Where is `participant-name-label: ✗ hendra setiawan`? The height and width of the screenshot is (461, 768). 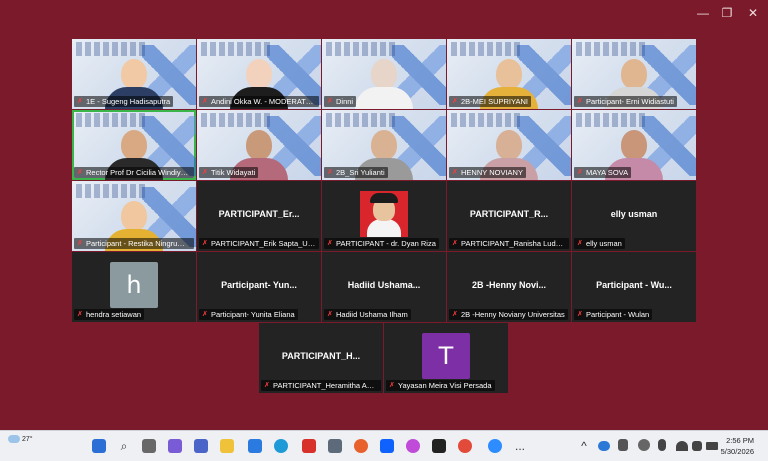 participant-name-label: ✗ hendra setiawan is located at coordinates (109, 314).